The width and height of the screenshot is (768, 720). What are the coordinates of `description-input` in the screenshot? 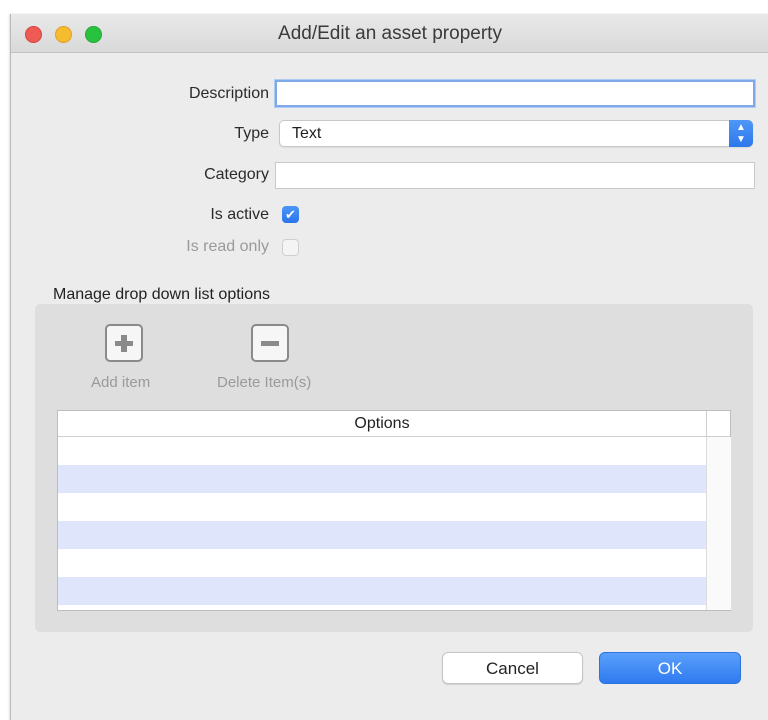 It's located at (515, 93).